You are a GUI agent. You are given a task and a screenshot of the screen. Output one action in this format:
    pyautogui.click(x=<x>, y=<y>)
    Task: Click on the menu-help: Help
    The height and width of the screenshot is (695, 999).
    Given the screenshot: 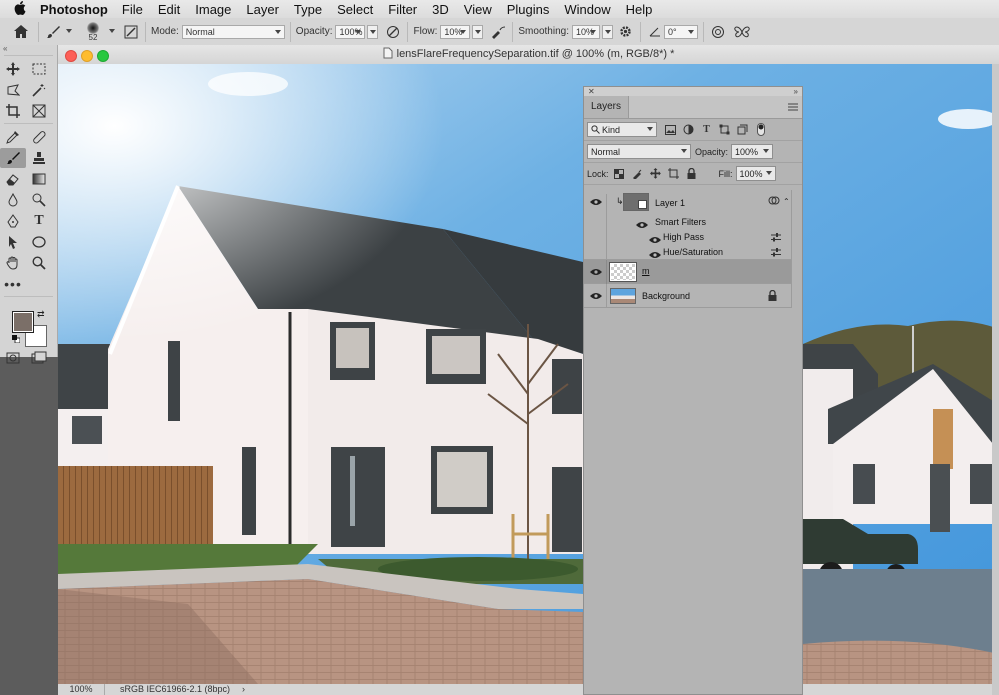 What is the action you would take?
    pyautogui.click(x=639, y=9)
    